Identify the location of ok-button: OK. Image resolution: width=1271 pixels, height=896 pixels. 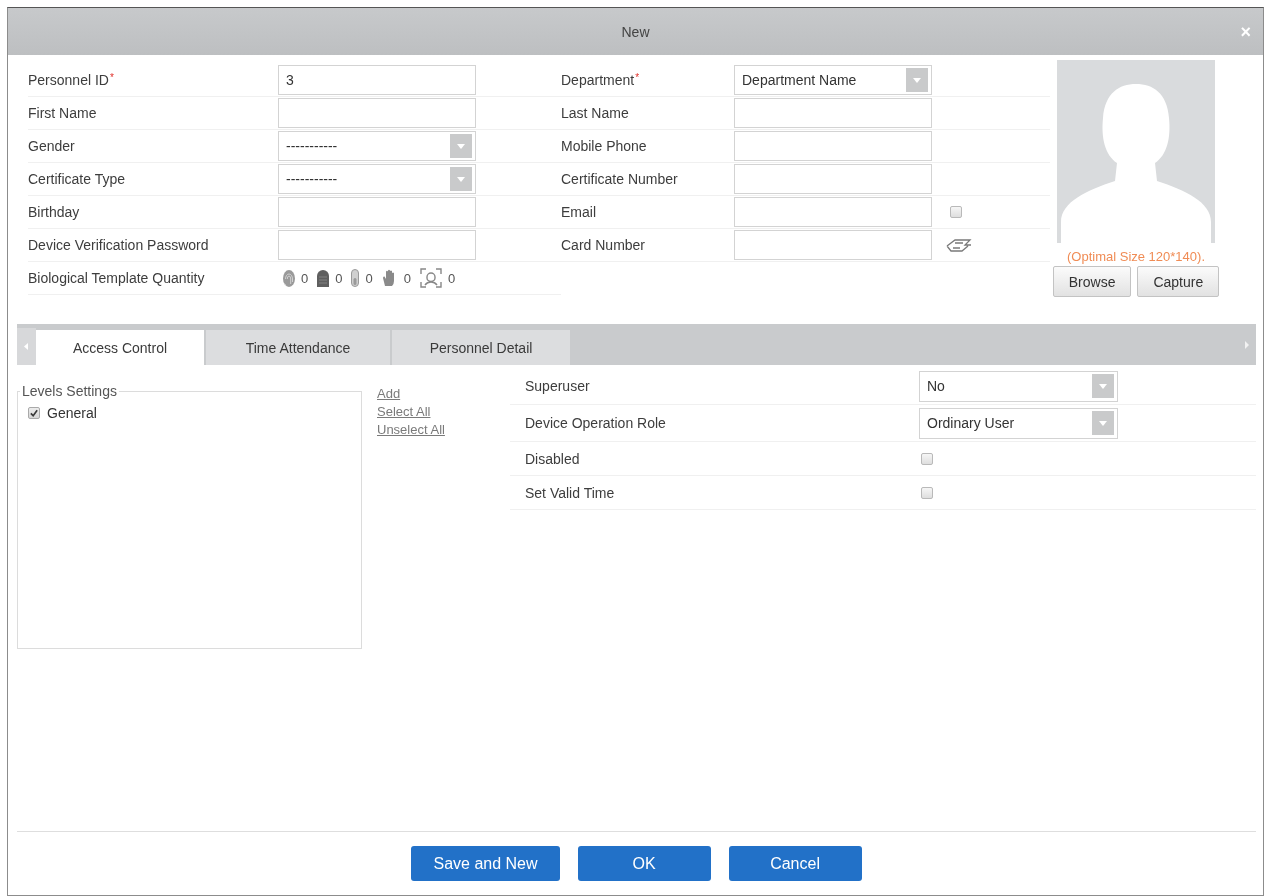
(644, 863).